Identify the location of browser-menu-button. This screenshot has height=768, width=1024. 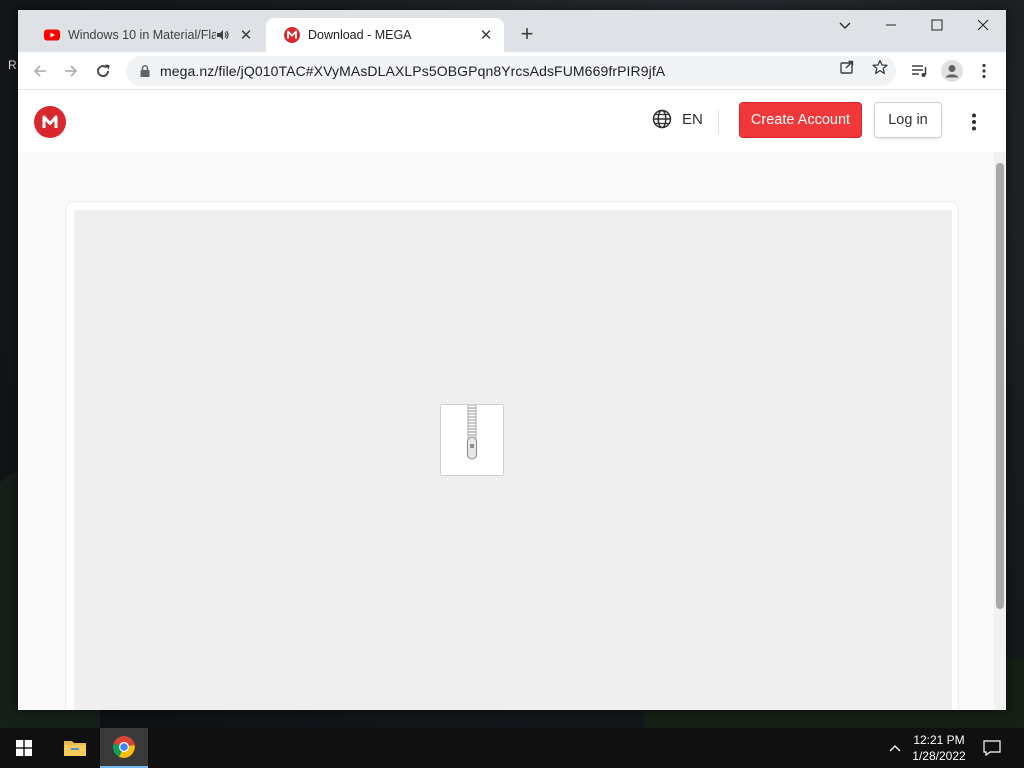
(984, 71).